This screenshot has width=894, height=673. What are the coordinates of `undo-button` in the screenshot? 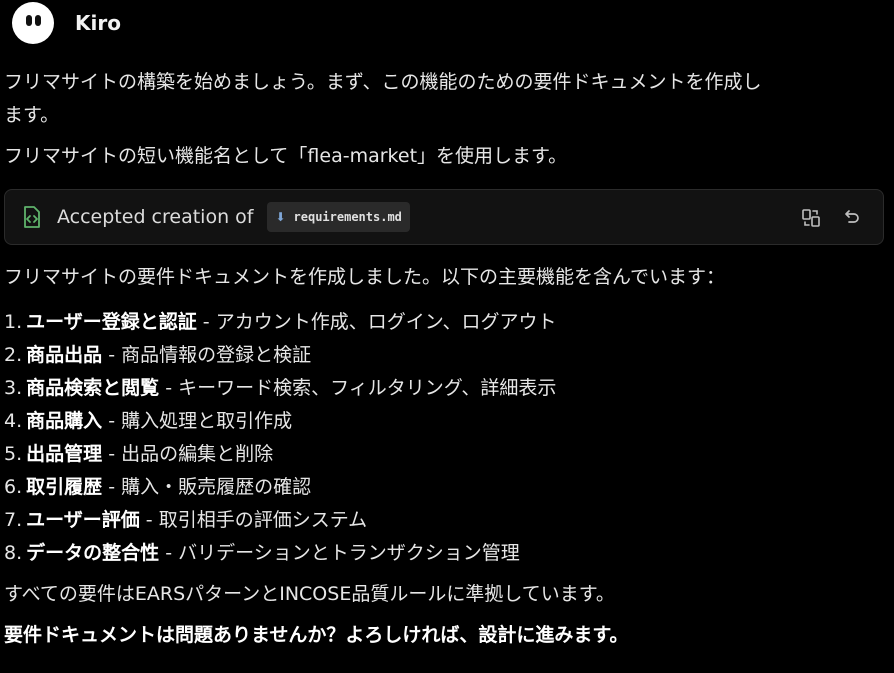 It's located at (851, 218).